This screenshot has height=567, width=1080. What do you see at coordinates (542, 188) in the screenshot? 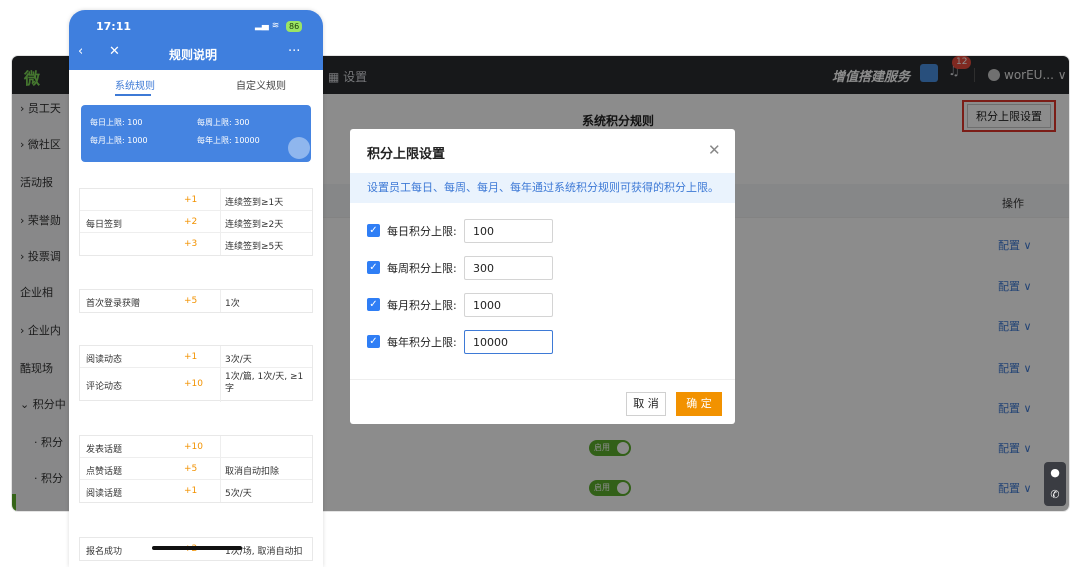
I see `dialog-notice: 设置员工每日、每周、每月、每年通过系统积分规则可获得的积分上限。` at bounding box center [542, 188].